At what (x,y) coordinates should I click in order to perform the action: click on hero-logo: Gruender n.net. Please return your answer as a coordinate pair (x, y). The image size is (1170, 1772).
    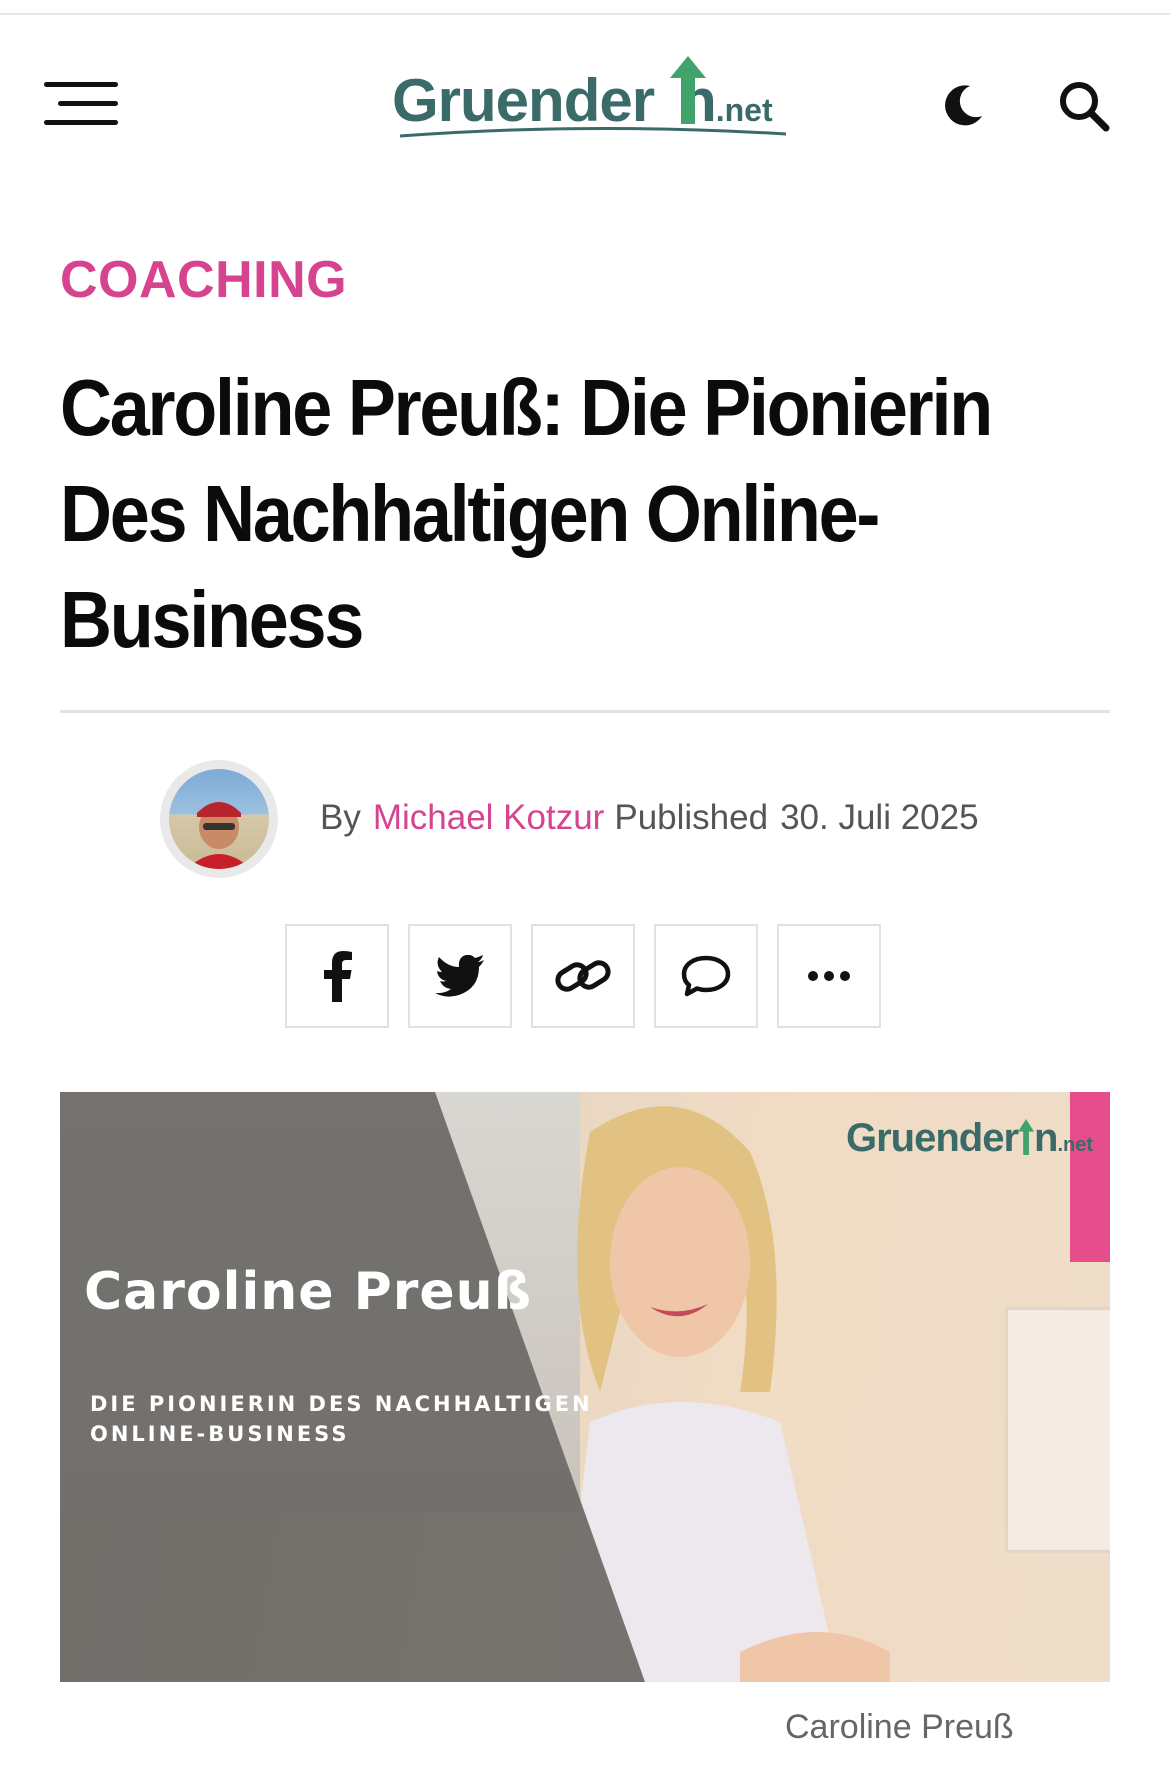
    Looking at the image, I should click on (969, 1138).